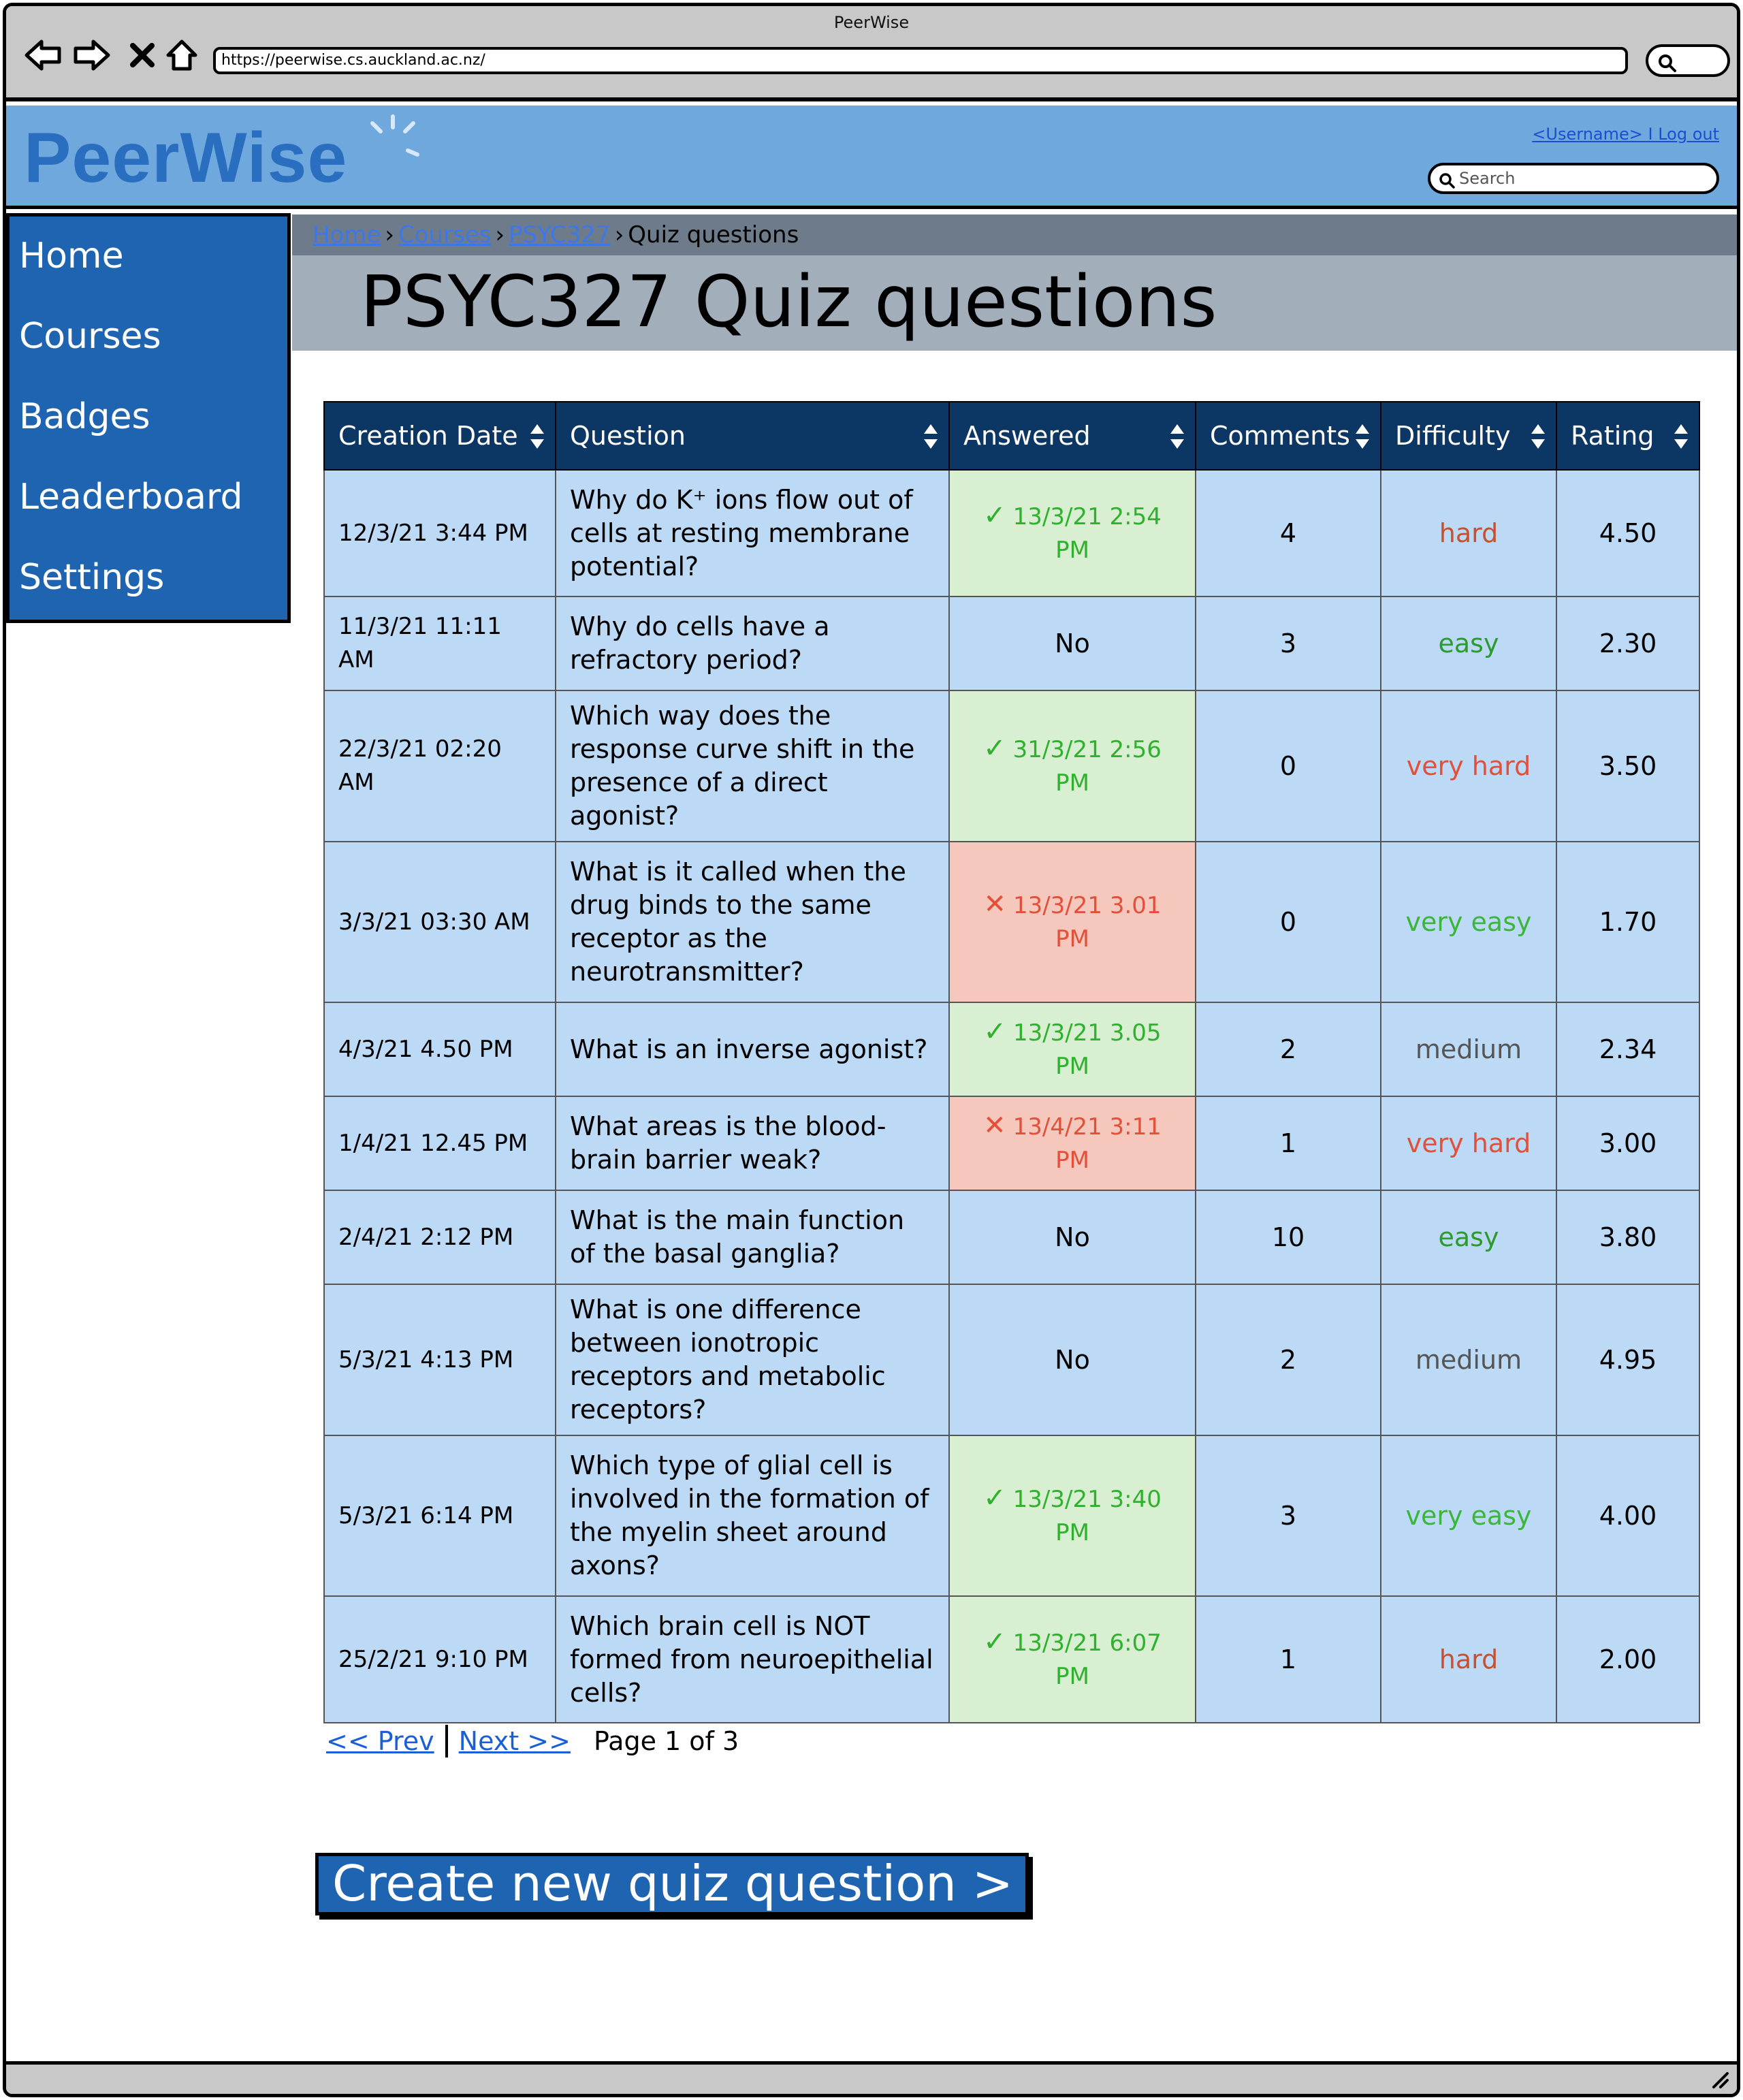  Describe the element at coordinates (1087, 1050) in the screenshot. I see `answered-time: 13/3/21 3.05 PM` at that location.